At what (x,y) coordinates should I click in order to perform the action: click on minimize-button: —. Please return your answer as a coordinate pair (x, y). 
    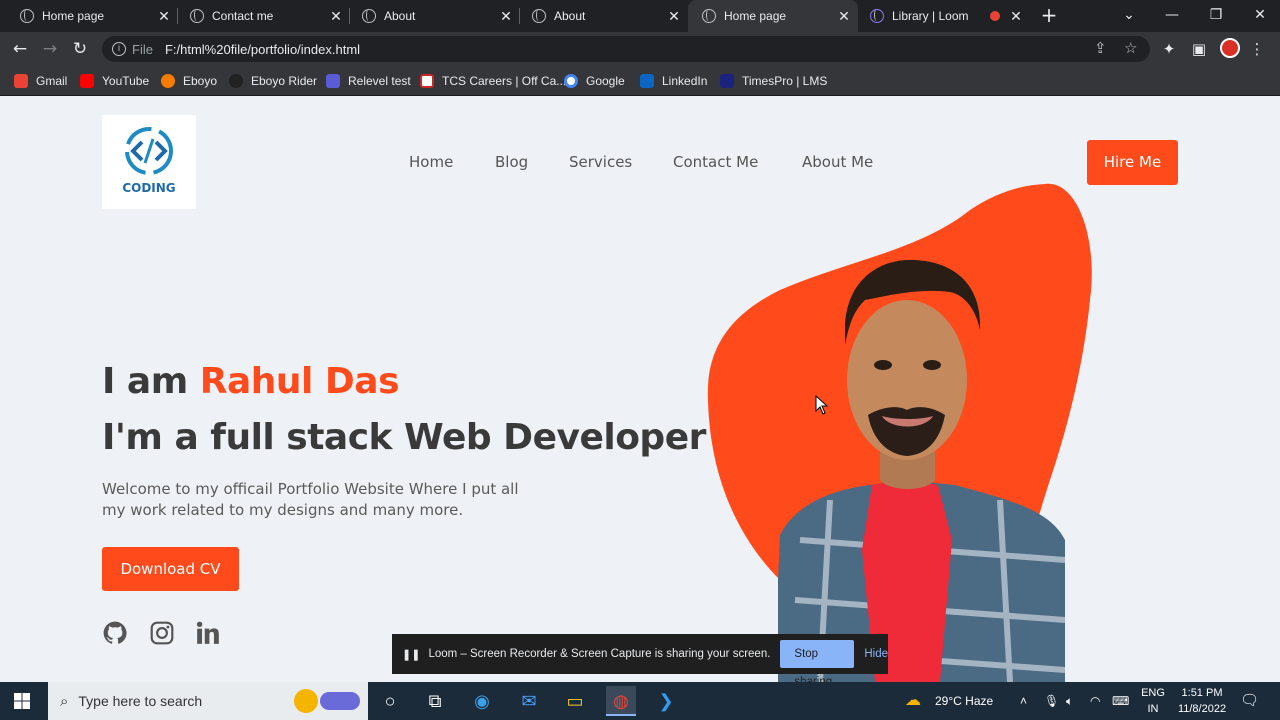
    Looking at the image, I should click on (1172, 16).